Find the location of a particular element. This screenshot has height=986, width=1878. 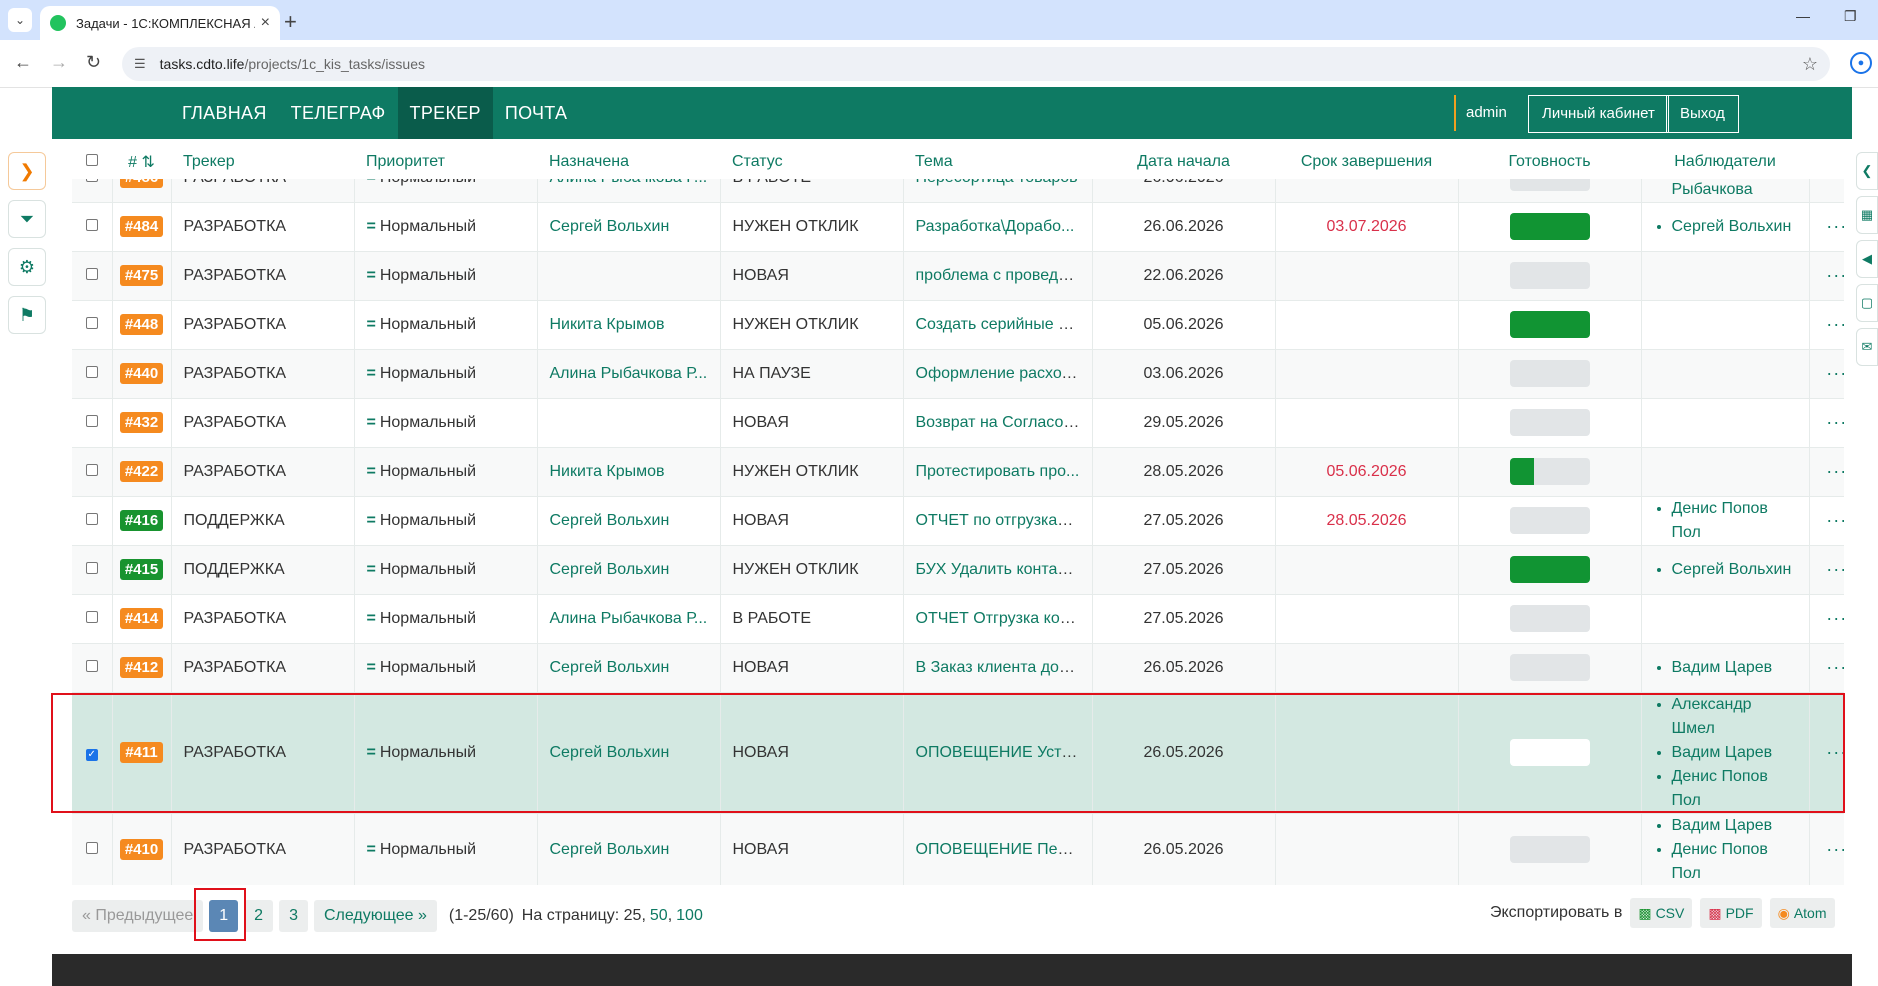

user-name: admin is located at coordinates (1480, 113).